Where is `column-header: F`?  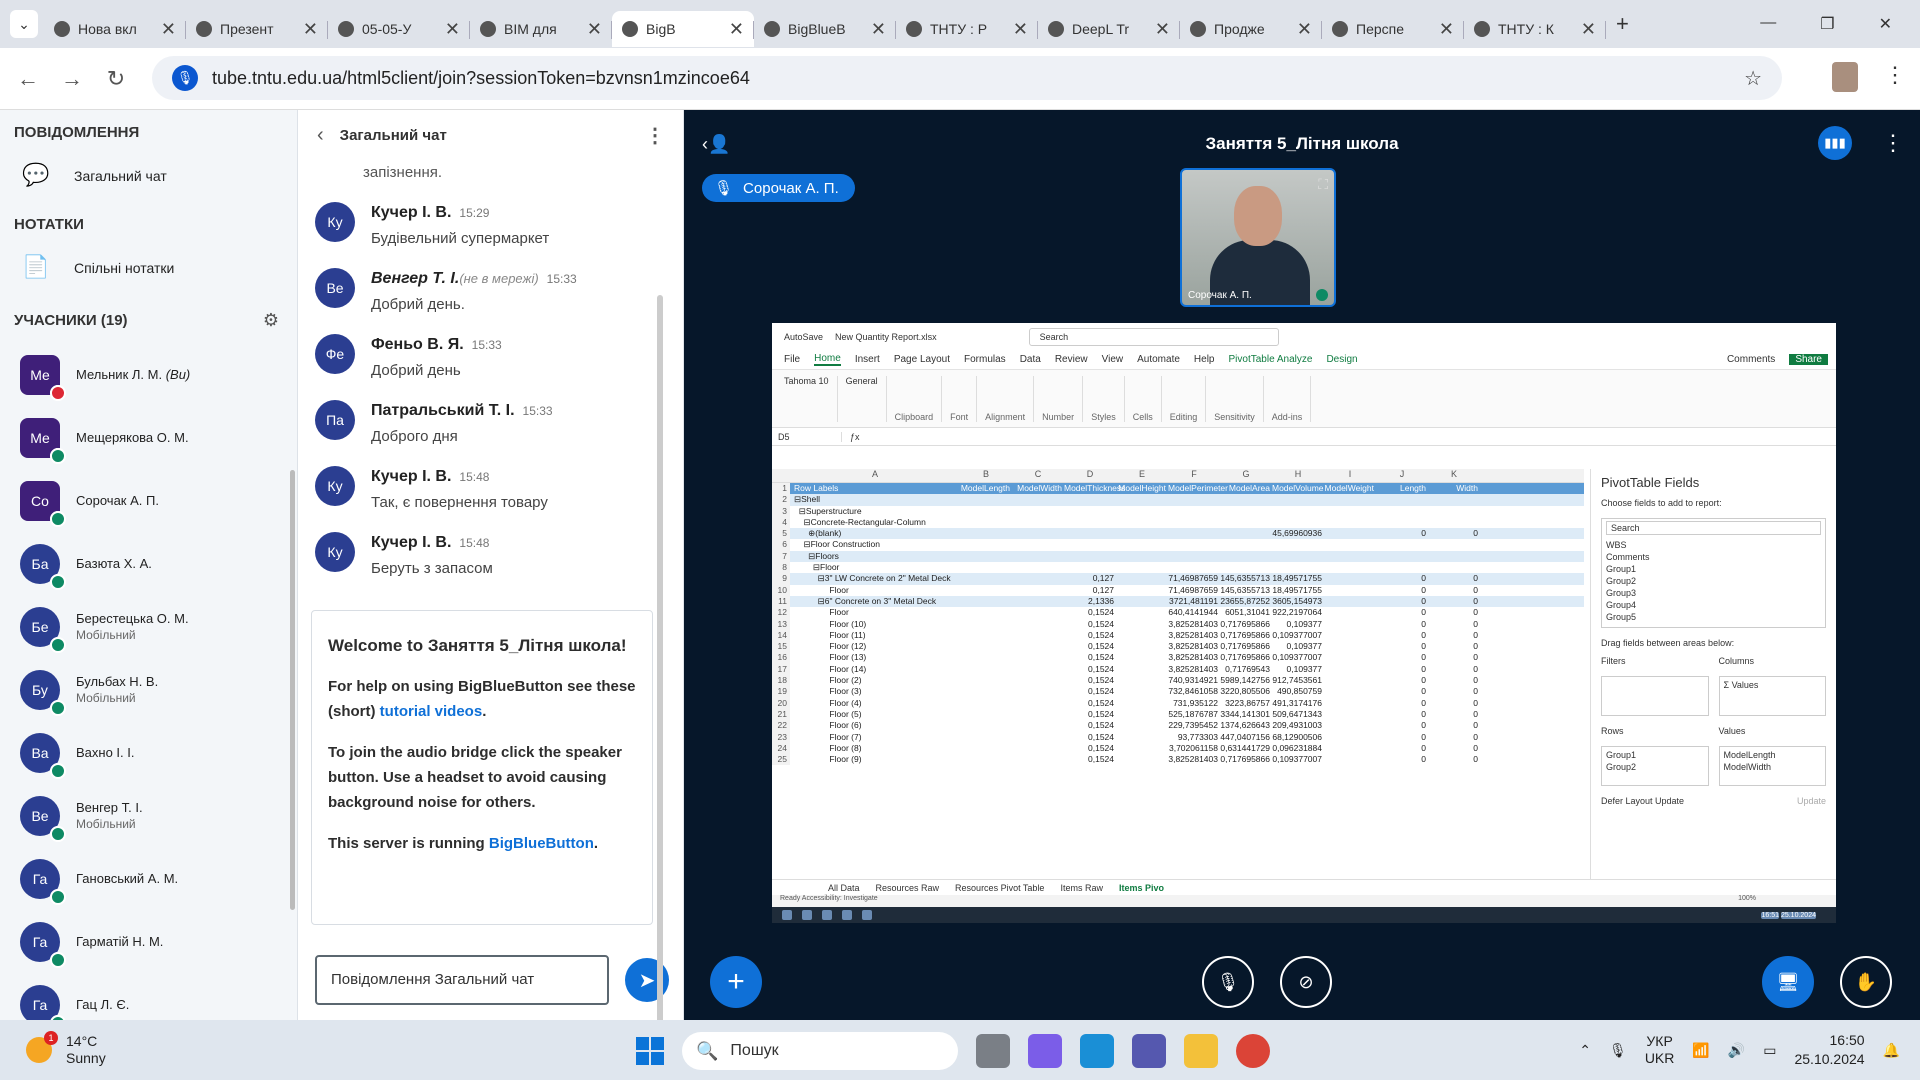
column-header: F is located at coordinates (1194, 475).